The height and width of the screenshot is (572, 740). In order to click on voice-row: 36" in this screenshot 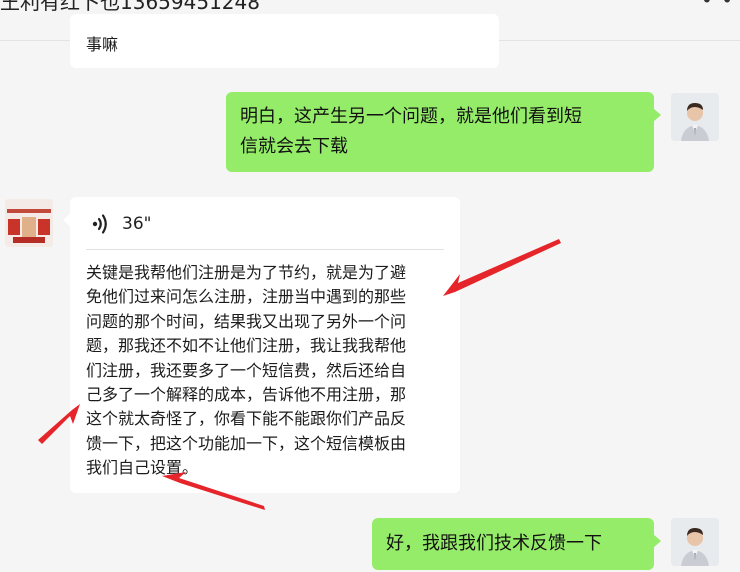, I will do `click(121, 224)`.